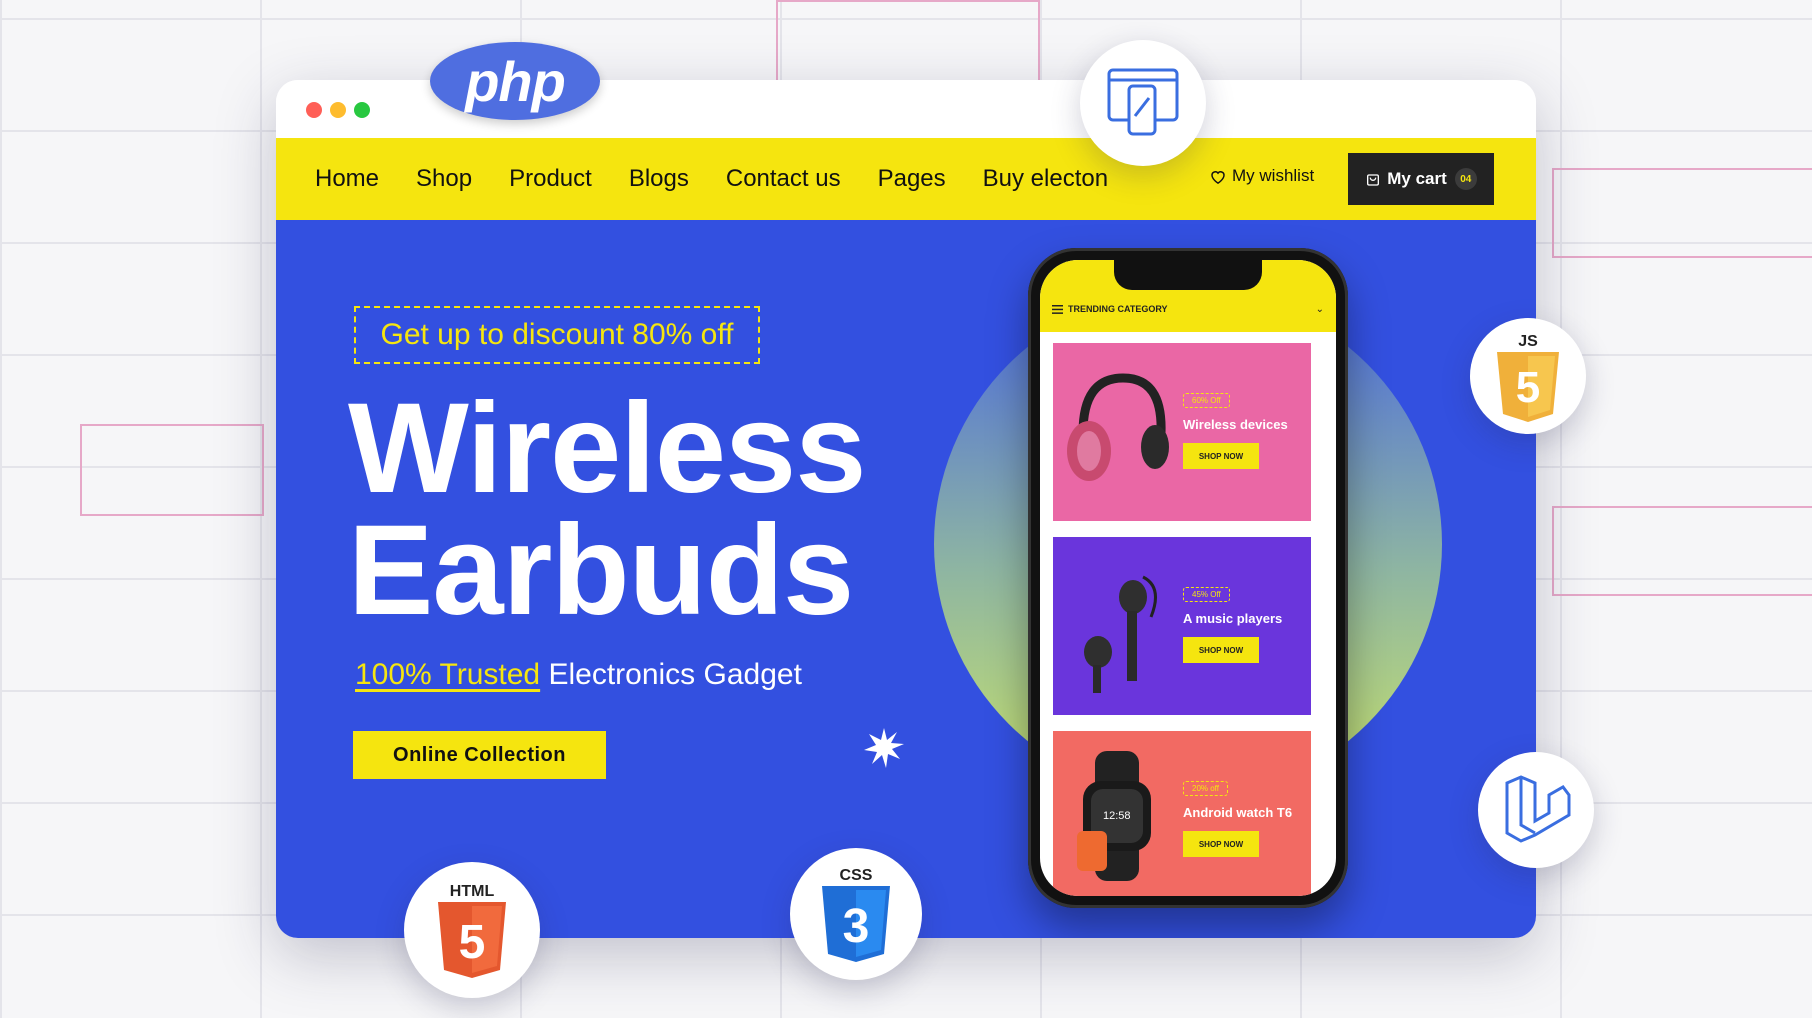 Image resolution: width=1812 pixels, height=1018 pixels. Describe the element at coordinates (1528, 387) in the screenshot. I see `js-version: 5` at that location.